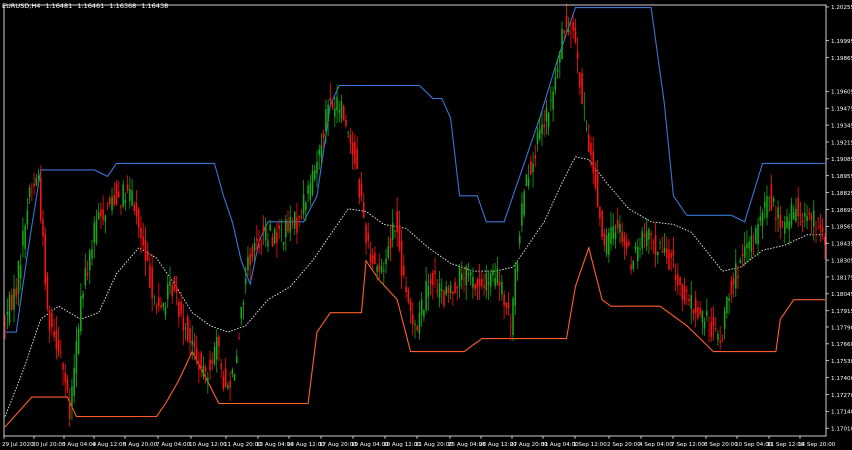 This screenshot has width=852, height=450. I want to click on x-tick-label: 5 Aug 20:00, so click(140, 445).